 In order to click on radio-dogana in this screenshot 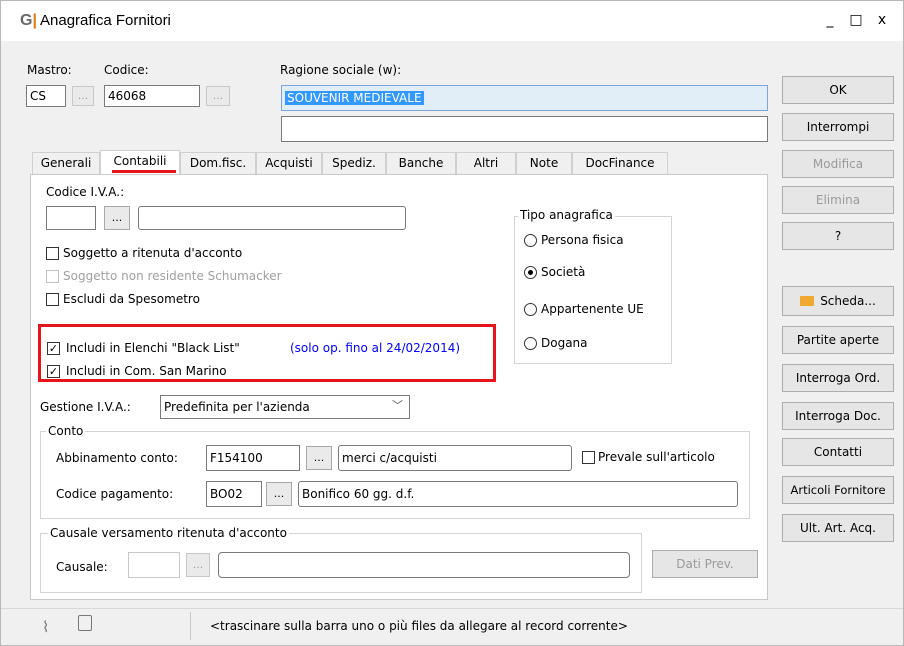, I will do `click(530, 343)`.